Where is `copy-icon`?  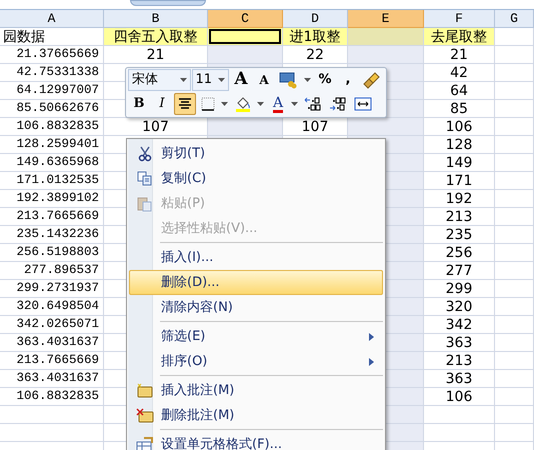 copy-icon is located at coordinates (144, 178).